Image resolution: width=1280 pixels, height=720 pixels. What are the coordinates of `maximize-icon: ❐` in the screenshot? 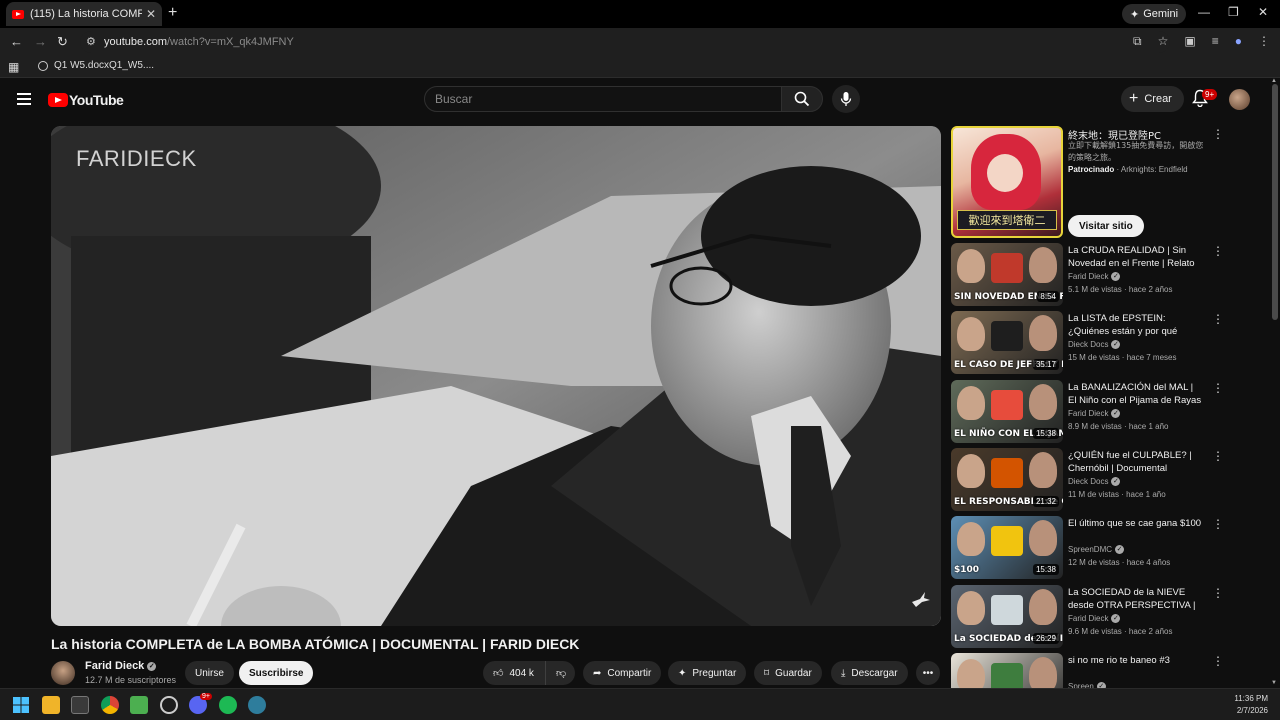 It's located at (1233, 12).